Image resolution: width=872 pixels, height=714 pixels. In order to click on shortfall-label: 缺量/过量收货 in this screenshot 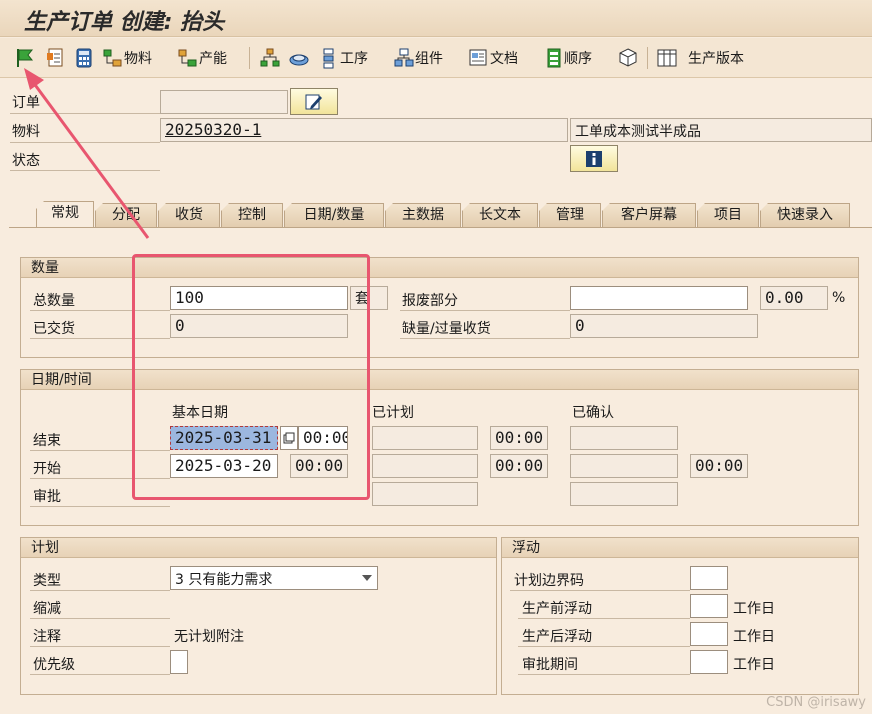, I will do `click(446, 329)`.